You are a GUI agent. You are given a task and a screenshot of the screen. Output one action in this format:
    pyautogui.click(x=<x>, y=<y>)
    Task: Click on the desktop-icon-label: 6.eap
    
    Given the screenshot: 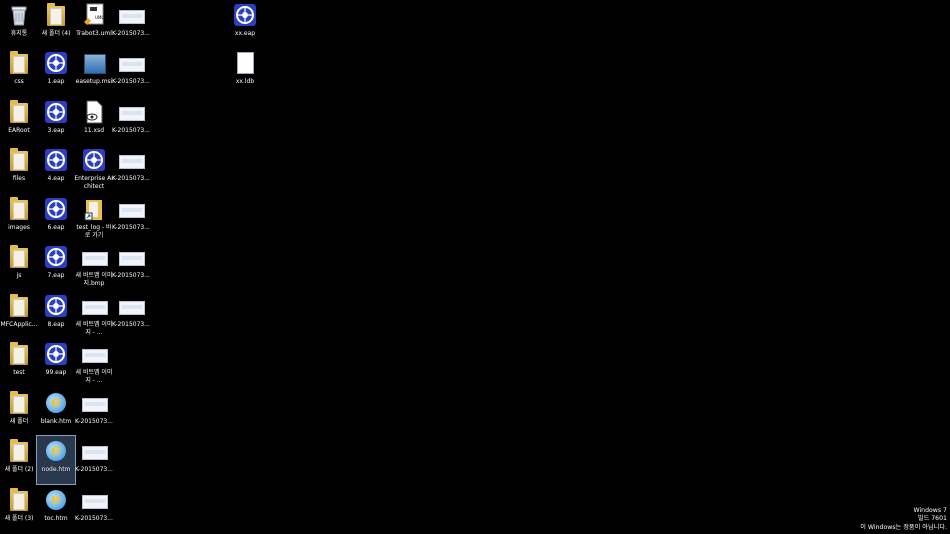 What is the action you would take?
    pyautogui.click(x=56, y=227)
    